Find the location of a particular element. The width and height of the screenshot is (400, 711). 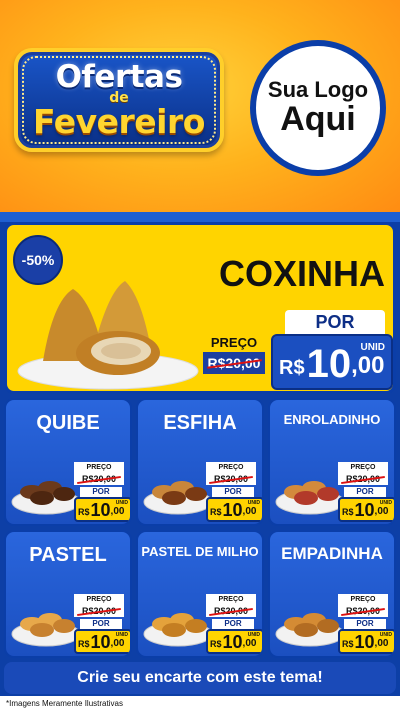

pastel-de-milho-image is located at coordinates (178, 630).